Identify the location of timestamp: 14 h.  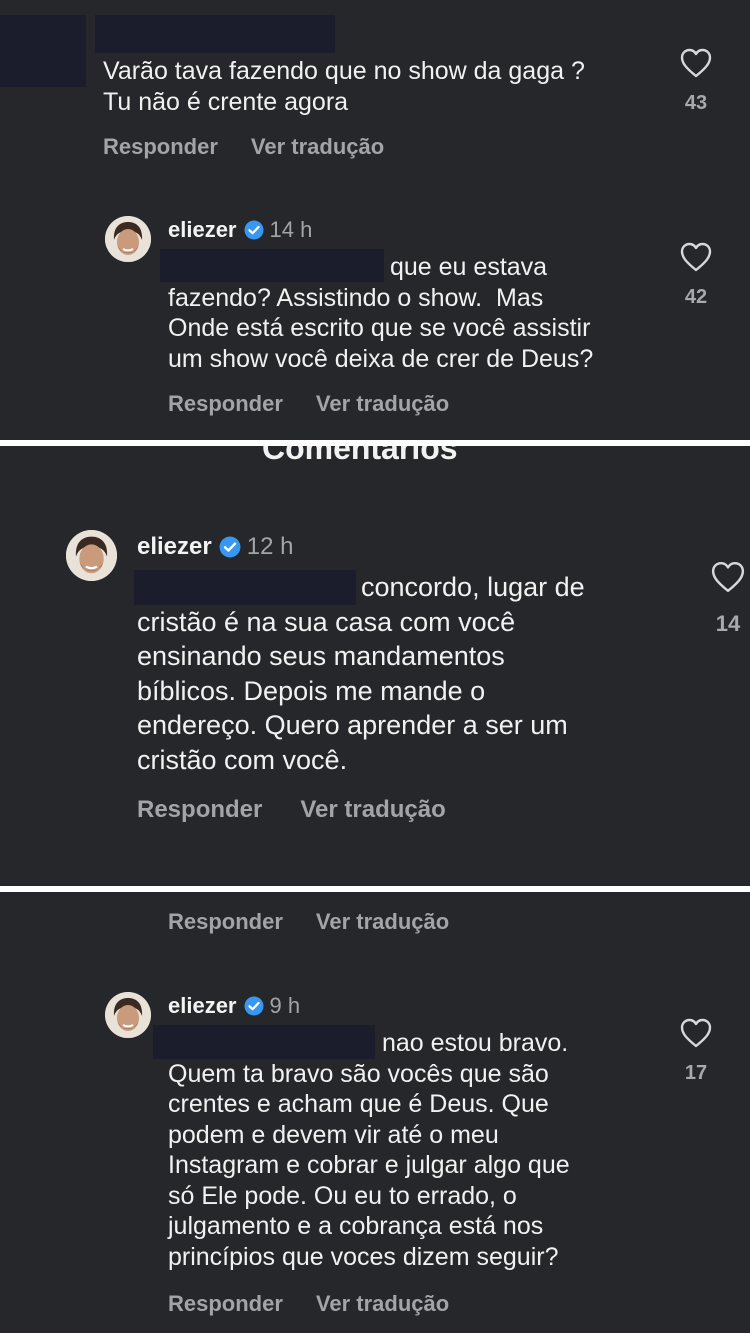
(291, 229).